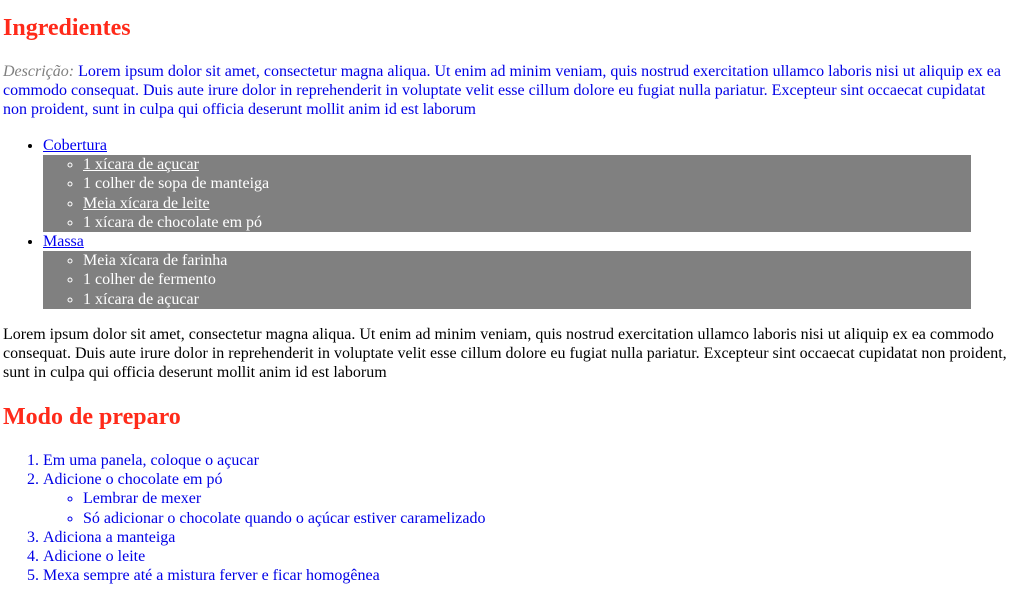 This screenshot has width=1013, height=601. Describe the element at coordinates (67, 28) in the screenshot. I see `ingredientes-heading: Ingredientes` at that location.